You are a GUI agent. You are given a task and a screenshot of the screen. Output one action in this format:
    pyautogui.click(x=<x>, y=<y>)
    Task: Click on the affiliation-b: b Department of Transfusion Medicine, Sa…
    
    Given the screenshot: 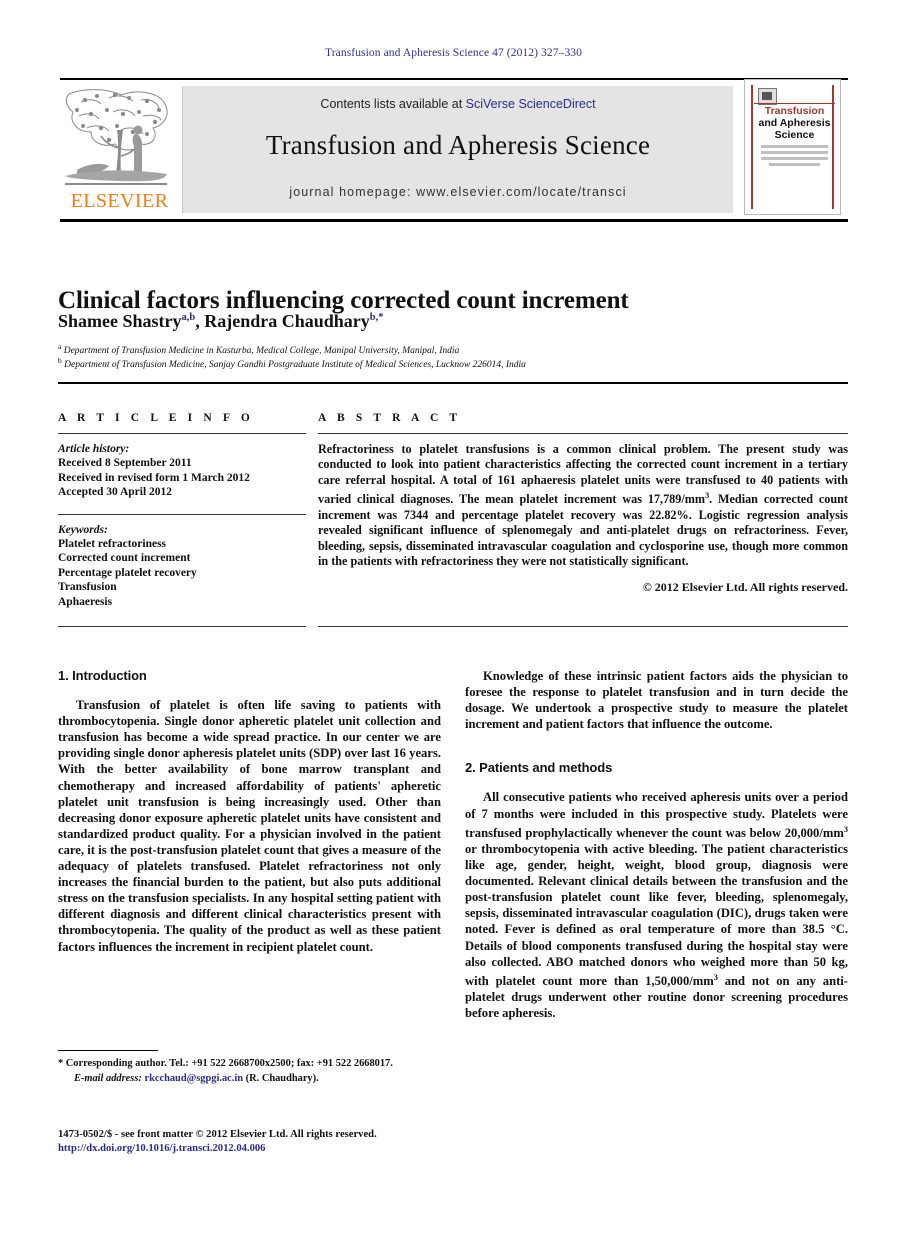 What is the action you would take?
    pyautogui.click(x=453, y=363)
    